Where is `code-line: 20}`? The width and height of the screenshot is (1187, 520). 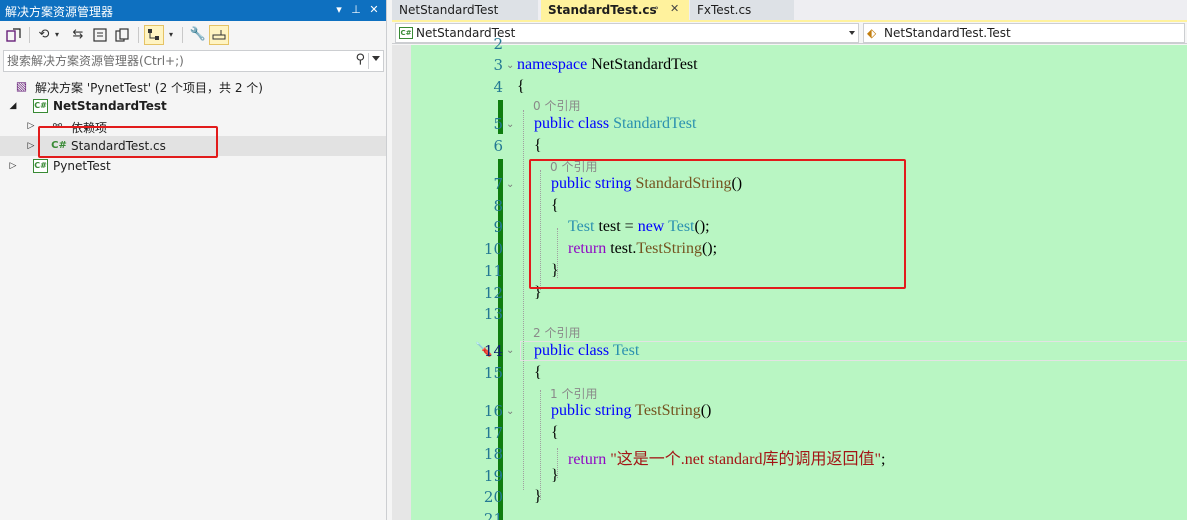 code-line: 20} is located at coordinates (799, 497).